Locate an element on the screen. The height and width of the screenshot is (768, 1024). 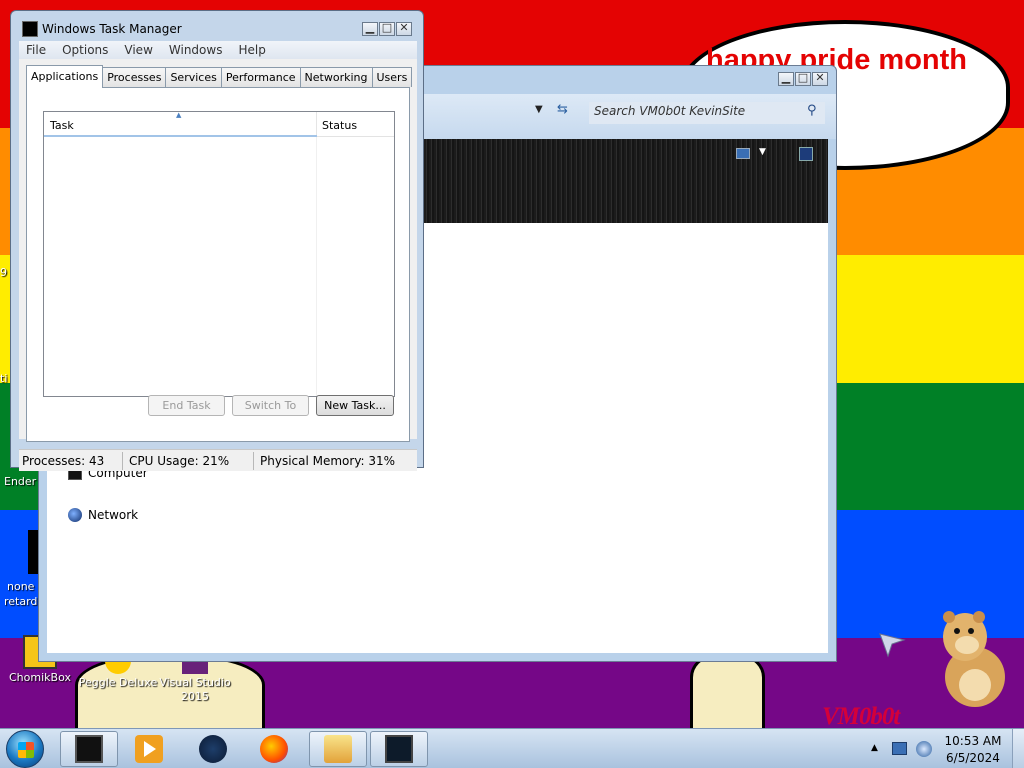
cursor-arrow-icon is located at coordinates (892, 645).